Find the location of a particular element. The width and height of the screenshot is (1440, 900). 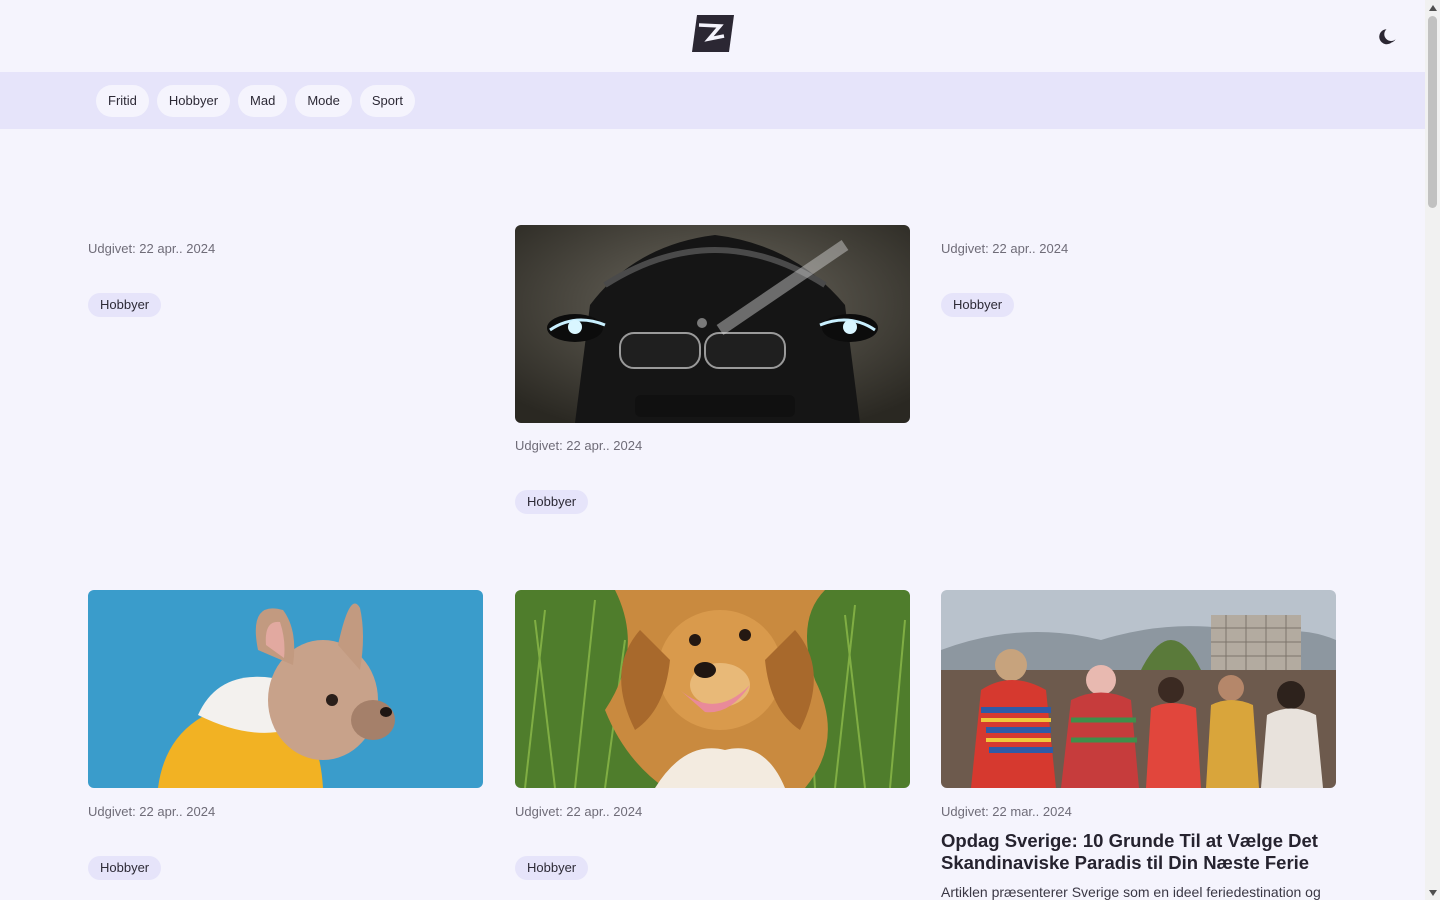

category-list: Fritid Hobbyer Mad Mode Sport is located at coordinates (255, 101).